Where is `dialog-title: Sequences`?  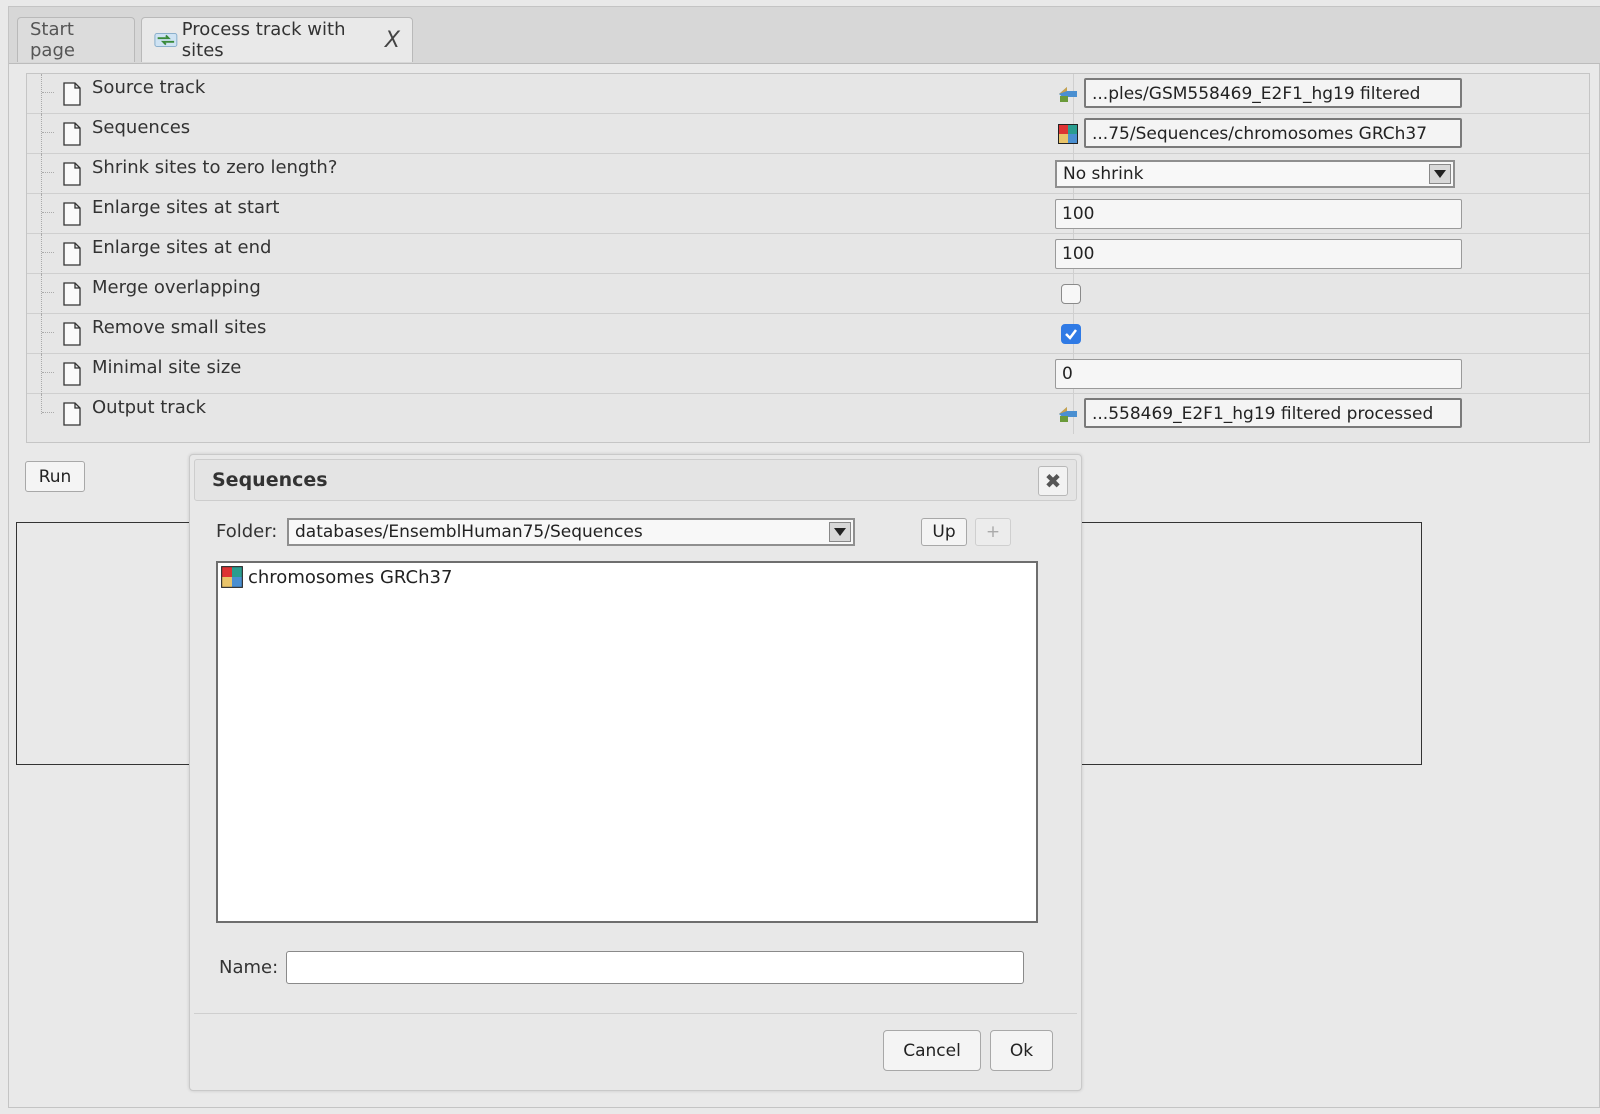
dialog-title: Sequences is located at coordinates (270, 480).